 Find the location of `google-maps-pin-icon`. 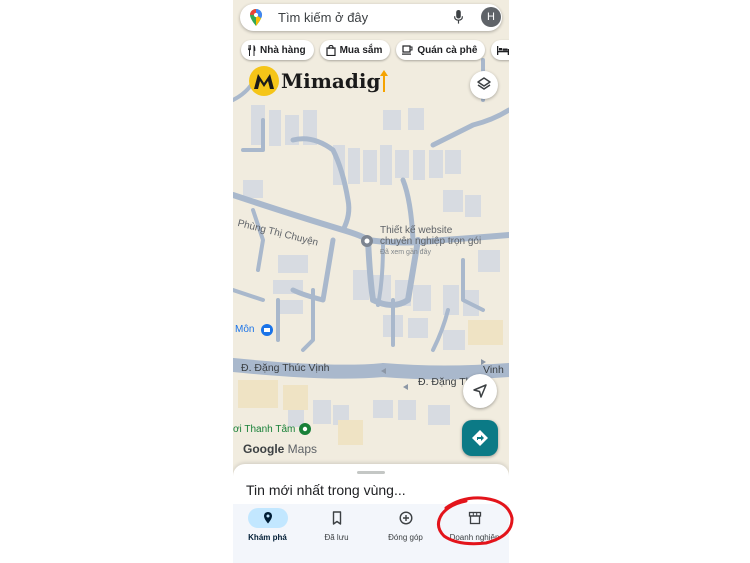

google-maps-pin-icon is located at coordinates (256, 17).